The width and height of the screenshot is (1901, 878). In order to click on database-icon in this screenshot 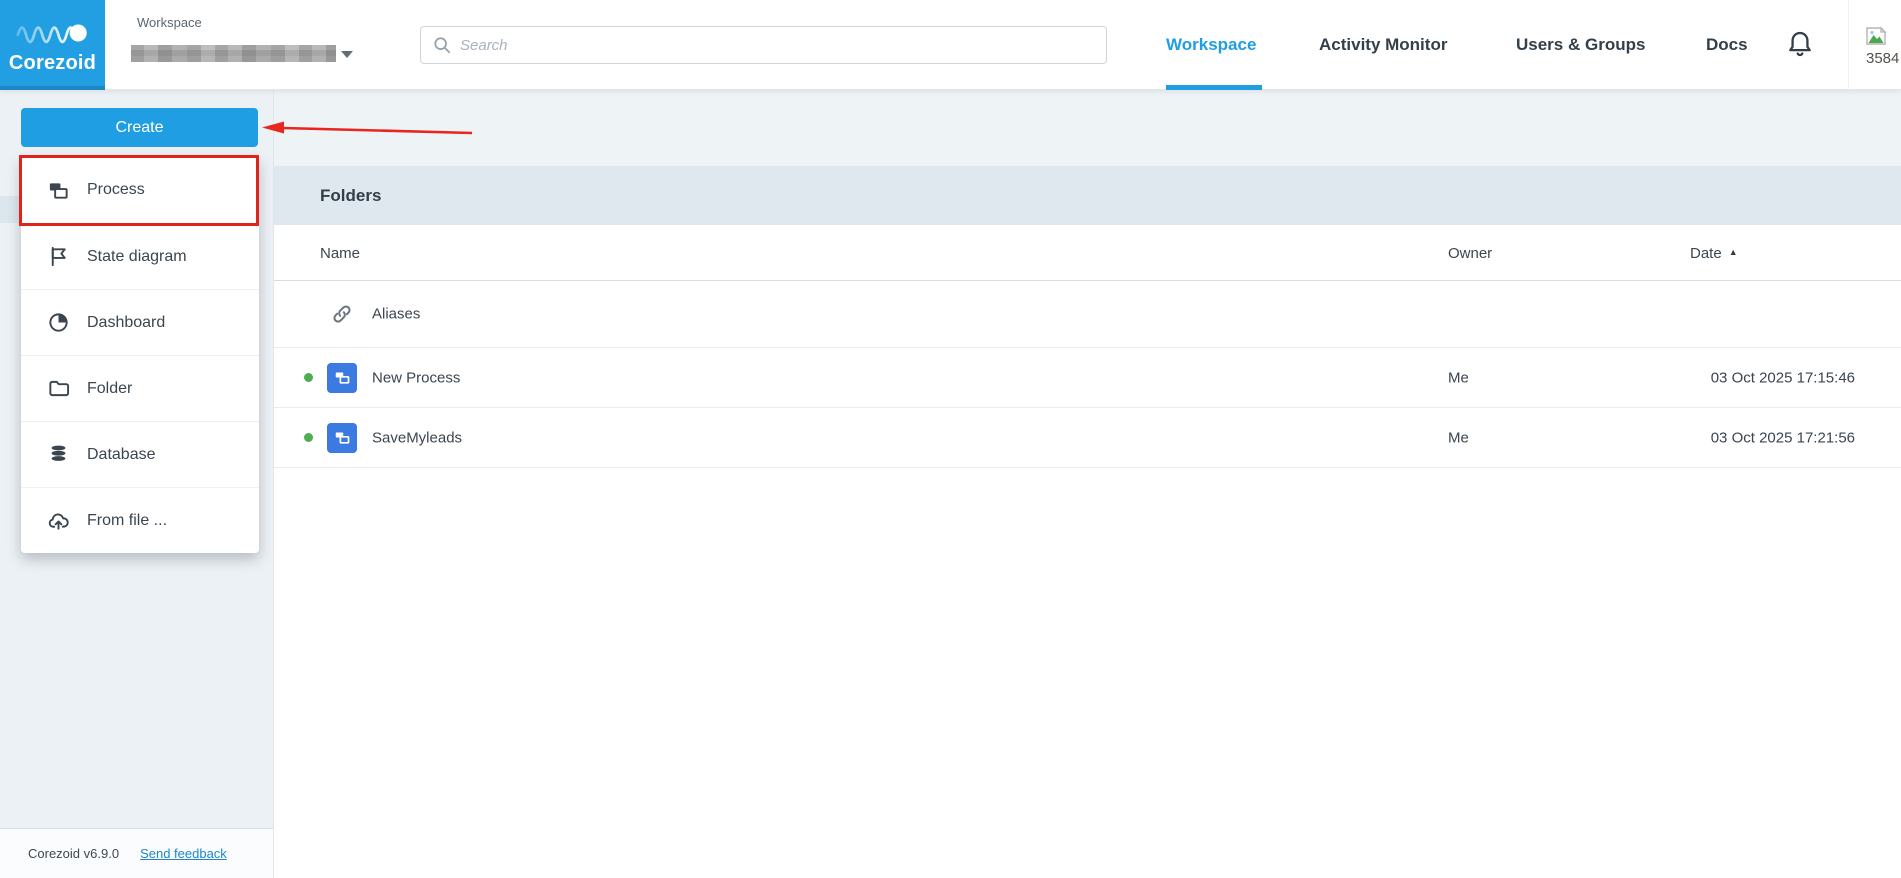, I will do `click(58, 455)`.